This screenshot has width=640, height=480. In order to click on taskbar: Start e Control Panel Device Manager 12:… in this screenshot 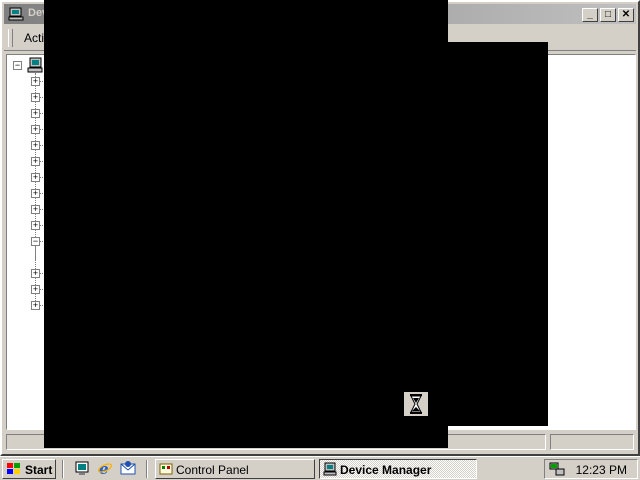, I will do `click(320, 468)`.